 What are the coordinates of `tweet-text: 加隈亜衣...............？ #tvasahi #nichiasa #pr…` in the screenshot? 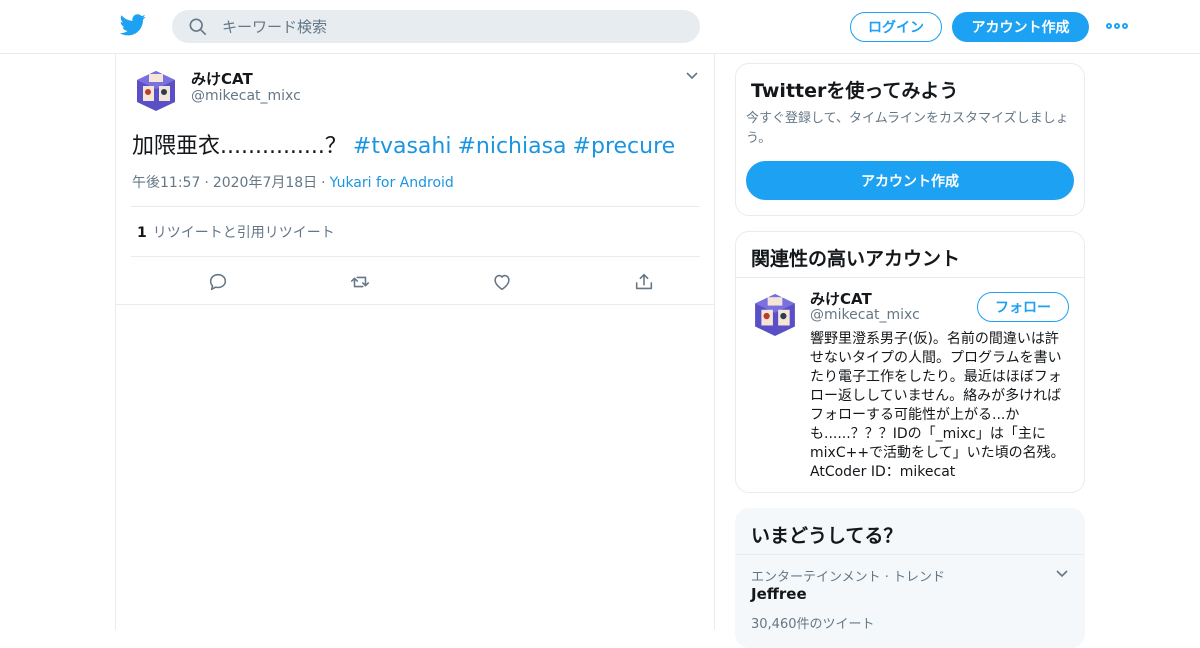 It's located at (403, 144).